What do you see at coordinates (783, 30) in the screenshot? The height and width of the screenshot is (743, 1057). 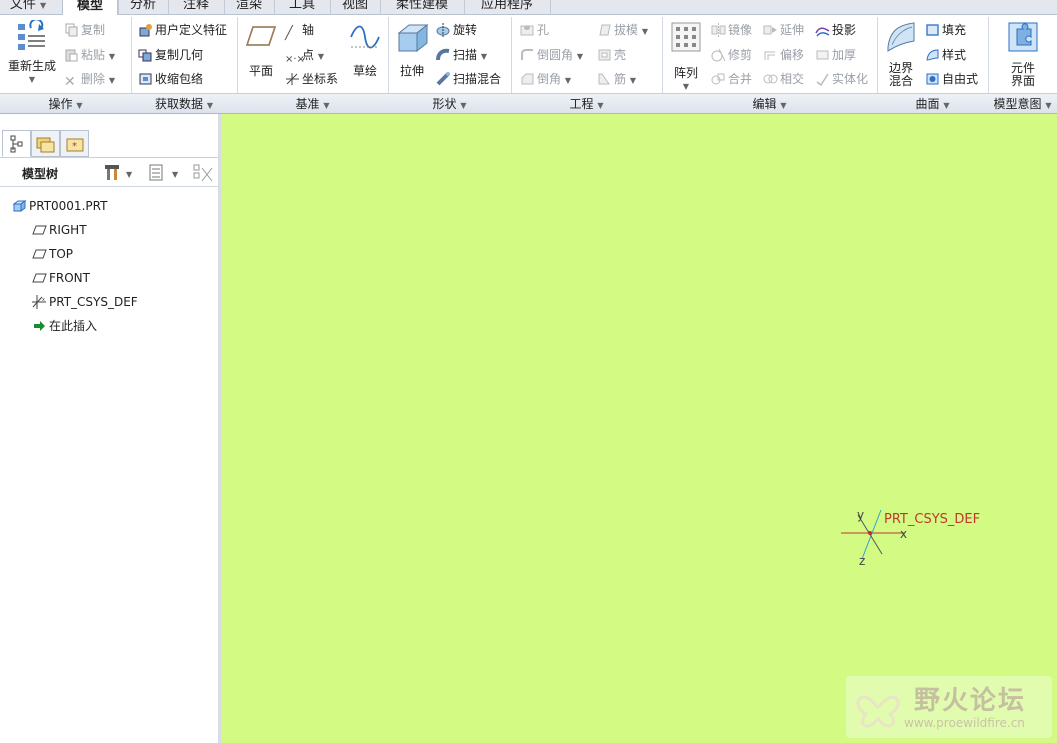 I see `extend-button: 延伸` at bounding box center [783, 30].